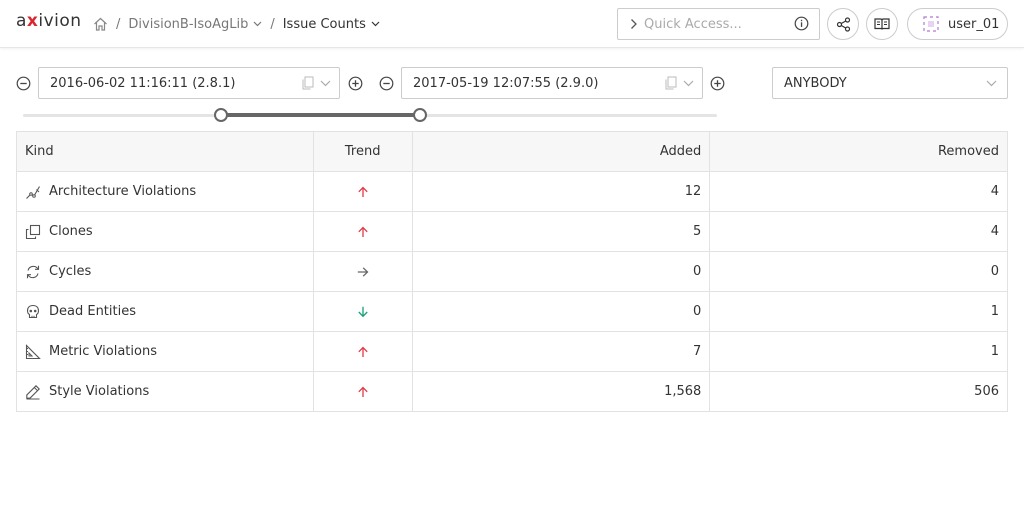 The height and width of the screenshot is (512, 1024). Describe the element at coordinates (92, 311) in the screenshot. I see `issue-kind-label: Dead Entities` at that location.